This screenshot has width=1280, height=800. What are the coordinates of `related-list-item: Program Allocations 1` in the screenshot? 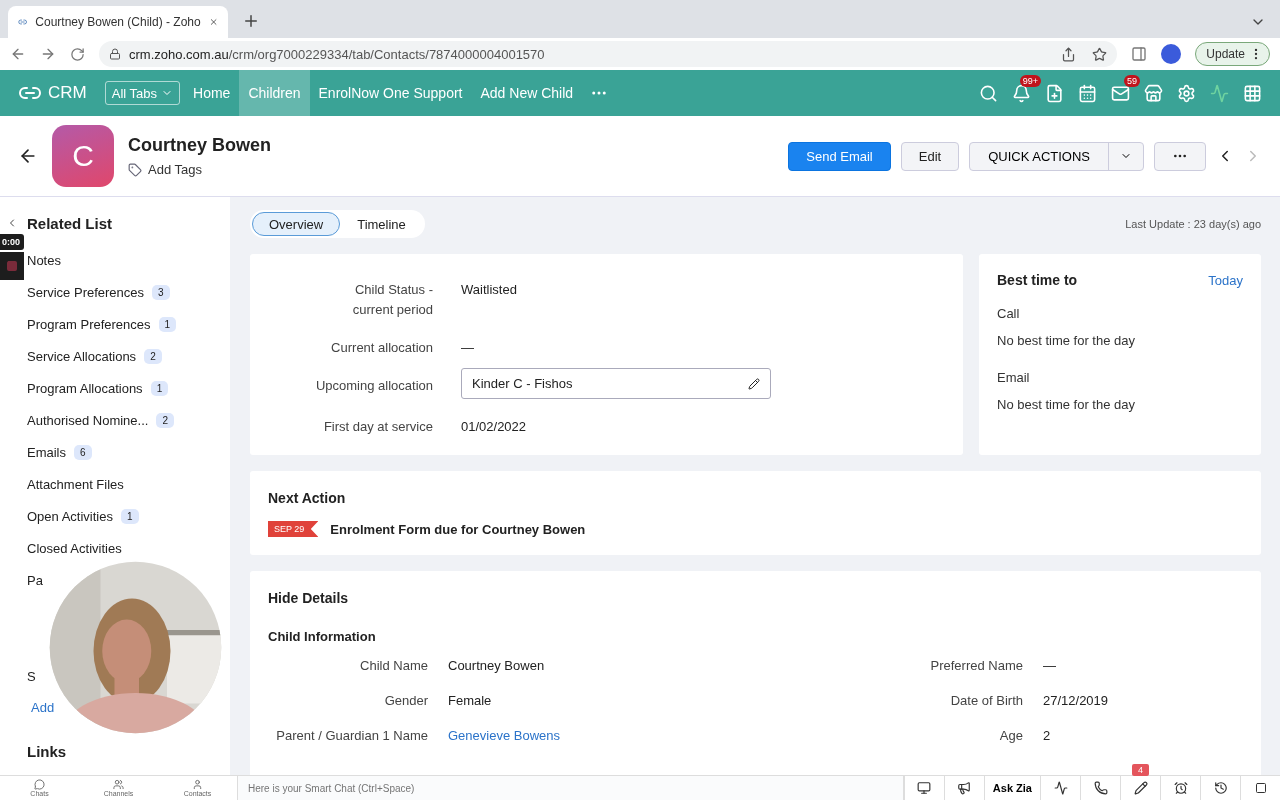 It's located at (98, 388).